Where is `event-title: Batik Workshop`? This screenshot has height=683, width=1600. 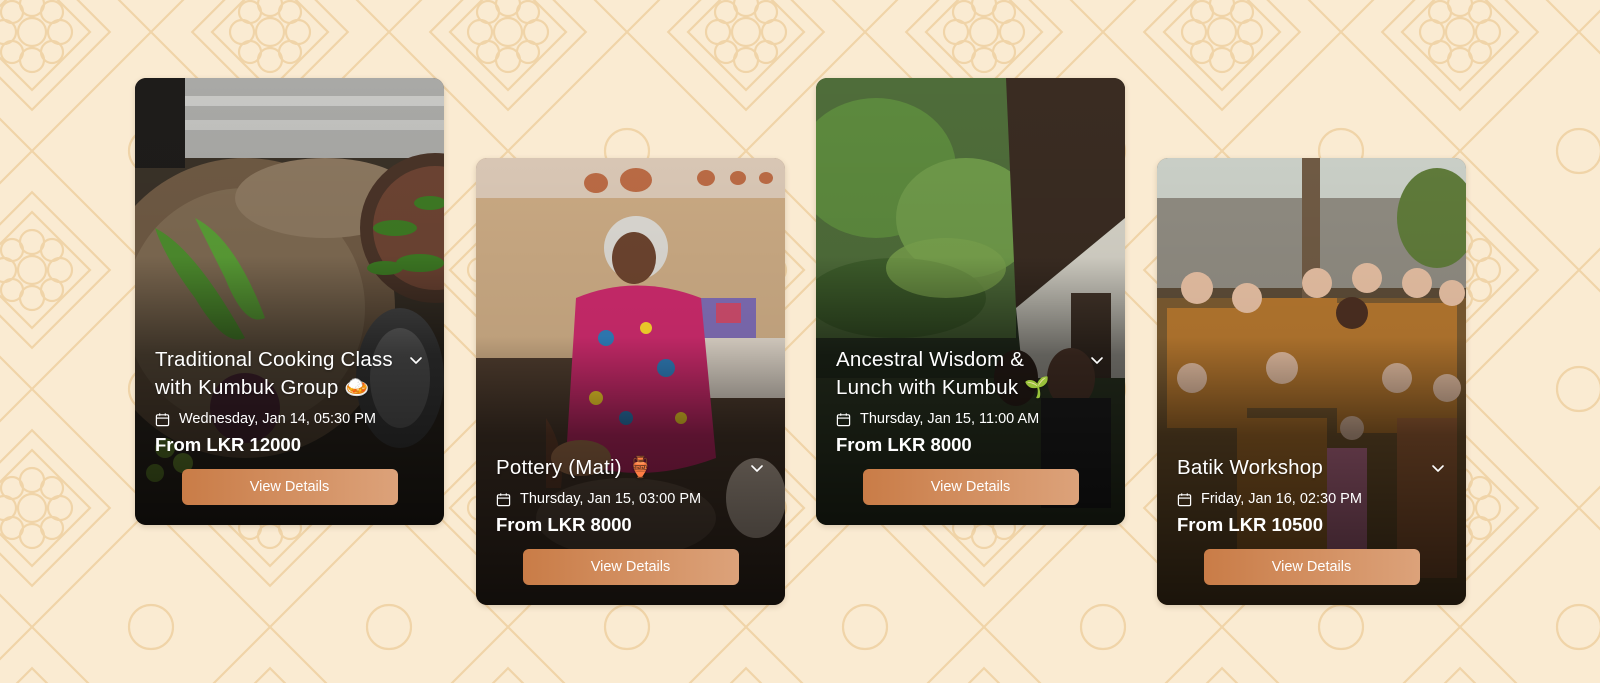 event-title: Batik Workshop is located at coordinates (1250, 467).